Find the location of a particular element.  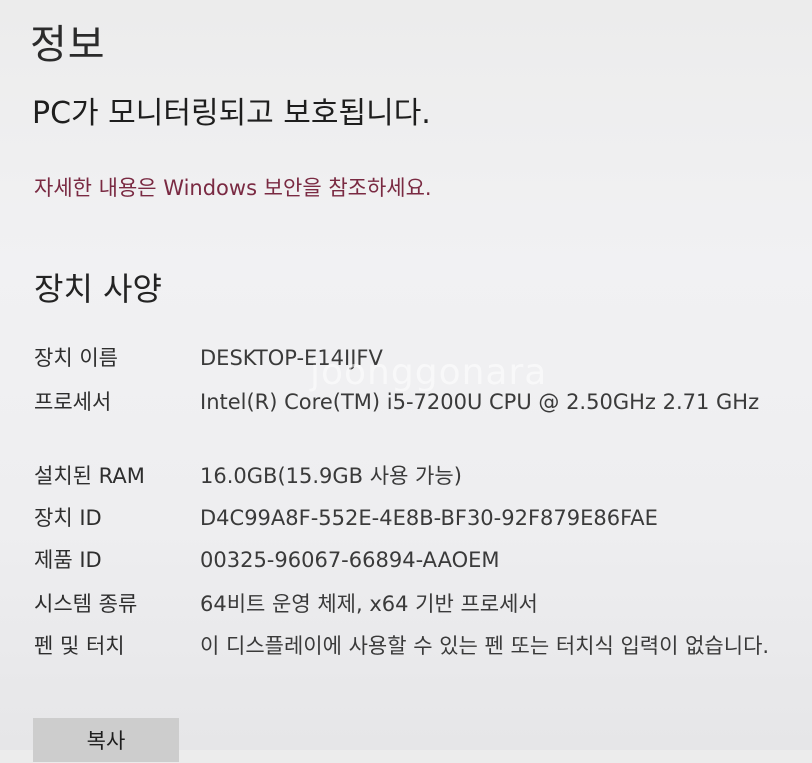

protection-status-text: PC가 모니터링되고 보호됩니다. is located at coordinates (231, 113).